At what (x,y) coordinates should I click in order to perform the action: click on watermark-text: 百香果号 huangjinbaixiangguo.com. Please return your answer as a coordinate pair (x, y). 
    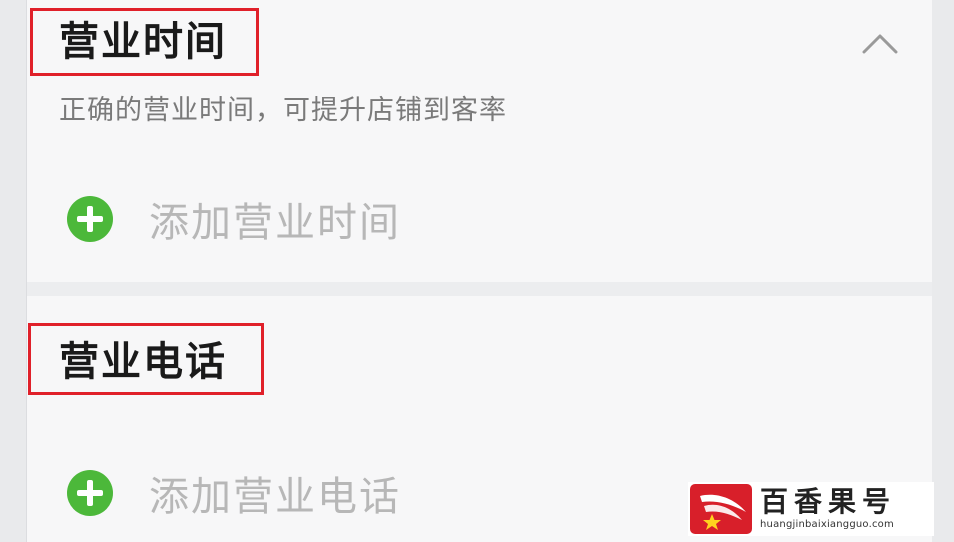
    Looking at the image, I should click on (828, 509).